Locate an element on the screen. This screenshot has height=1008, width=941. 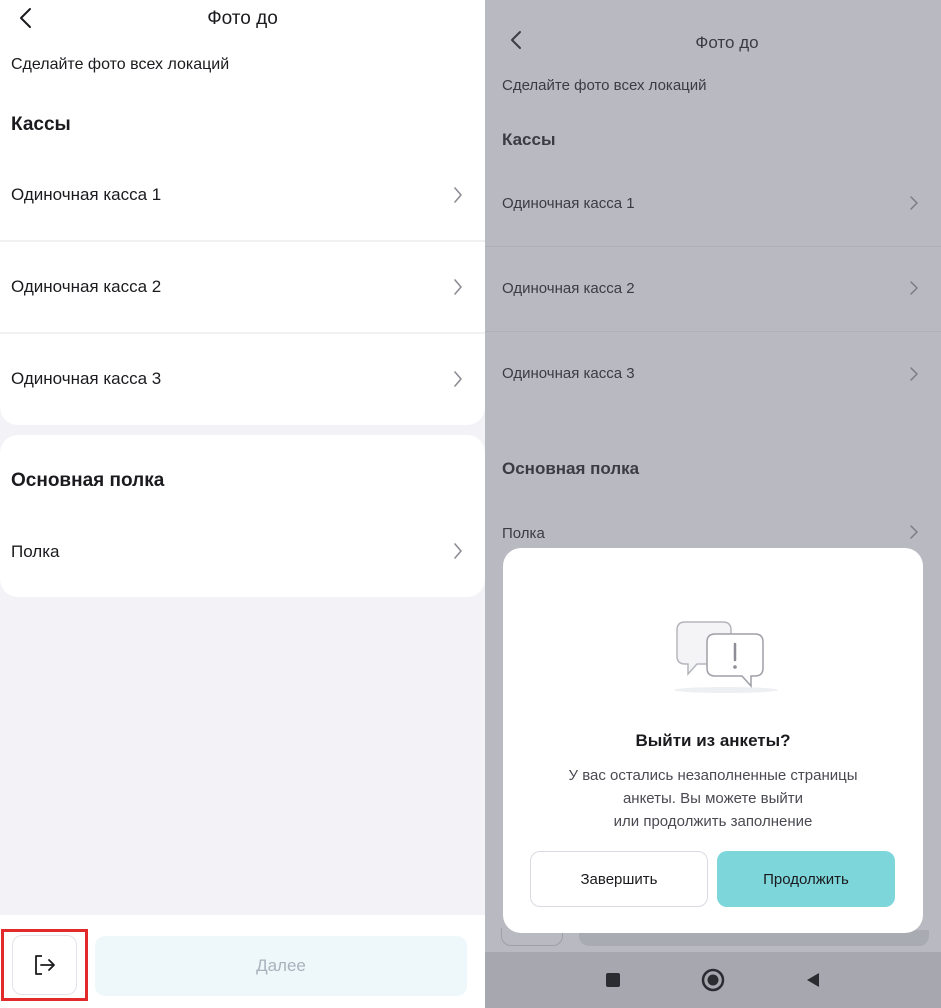
continue-button: Продолжить is located at coordinates (806, 879).